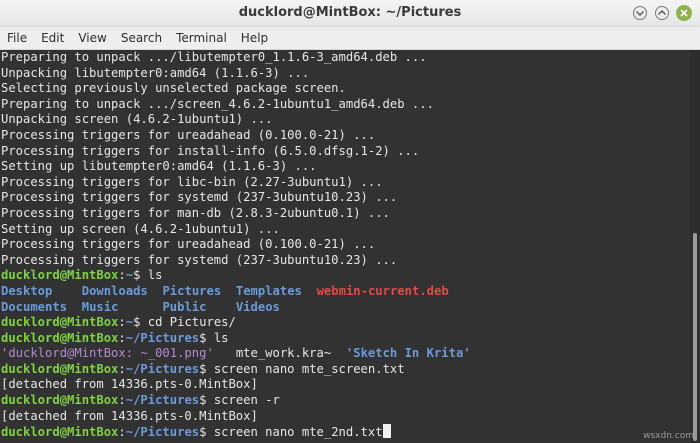 The width and height of the screenshot is (700, 443). I want to click on scrollbar, so click(695, 246).